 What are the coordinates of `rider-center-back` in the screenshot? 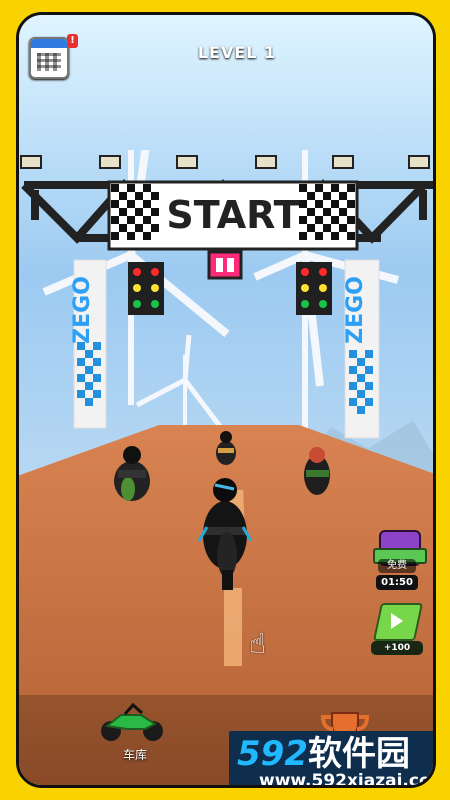 It's located at (226, 448).